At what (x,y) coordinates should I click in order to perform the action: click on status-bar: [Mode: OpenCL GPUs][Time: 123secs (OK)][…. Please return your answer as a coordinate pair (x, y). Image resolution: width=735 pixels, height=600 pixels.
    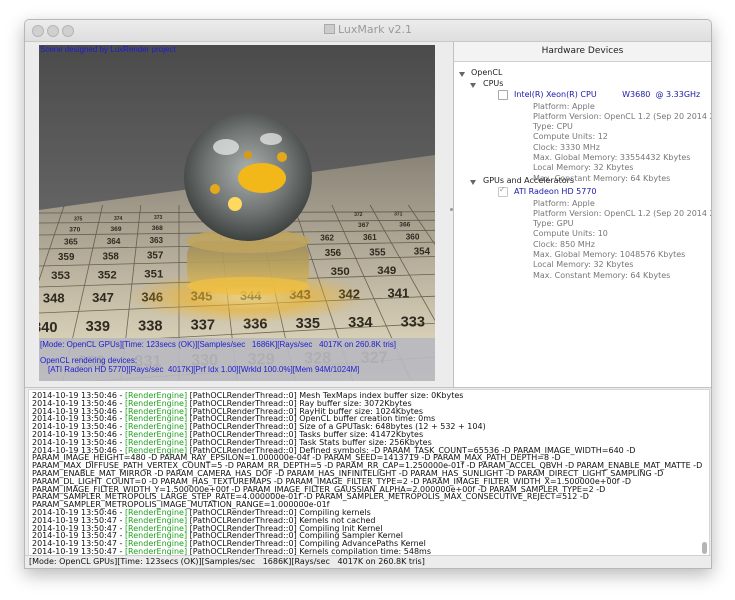
    Looking at the image, I should click on (368, 561).